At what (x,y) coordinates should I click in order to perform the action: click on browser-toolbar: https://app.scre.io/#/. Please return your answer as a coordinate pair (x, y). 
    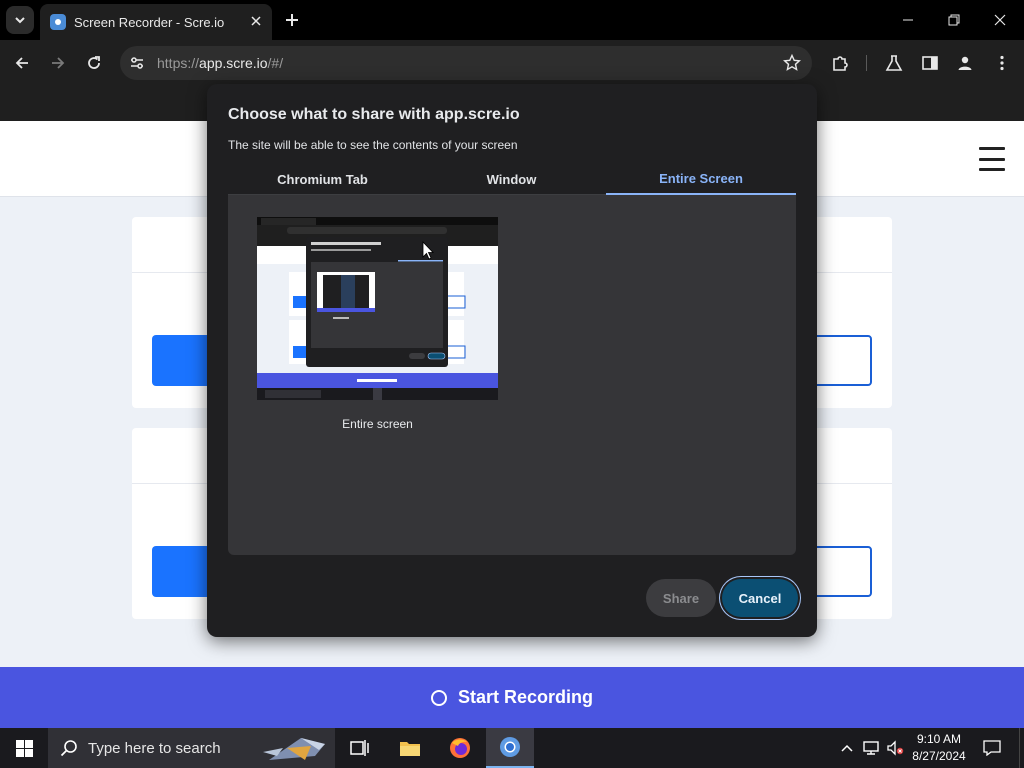
    Looking at the image, I should click on (512, 63).